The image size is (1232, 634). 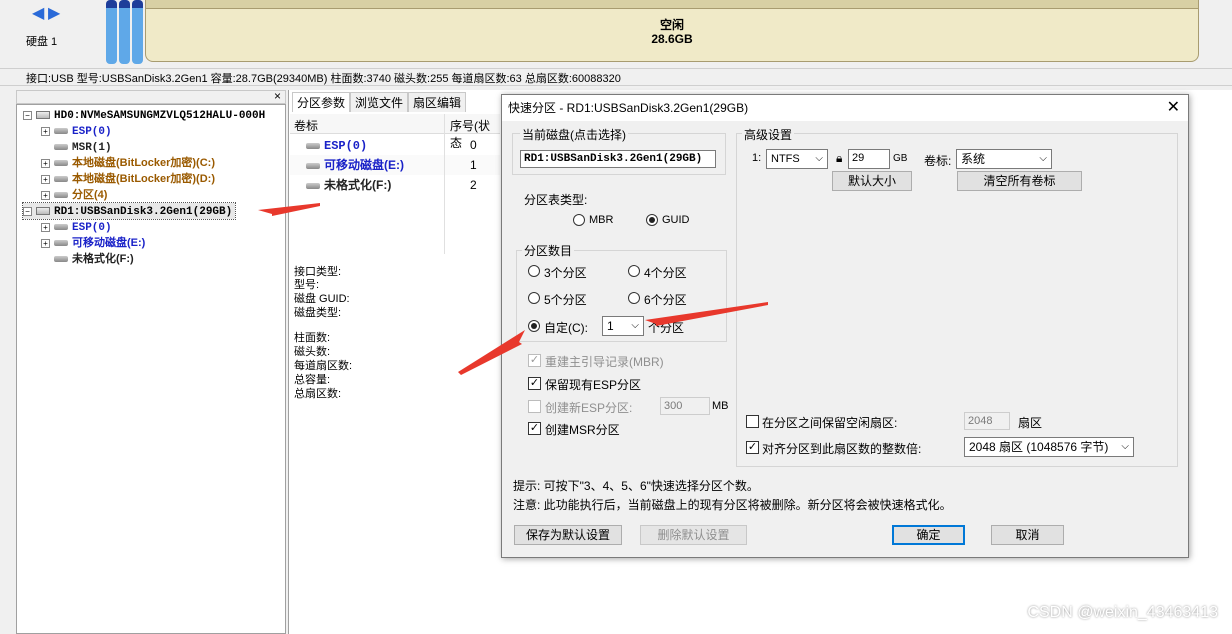 What do you see at coordinates (534, 383) in the screenshot?
I see `keep-esp-checkbox: ✓` at bounding box center [534, 383].